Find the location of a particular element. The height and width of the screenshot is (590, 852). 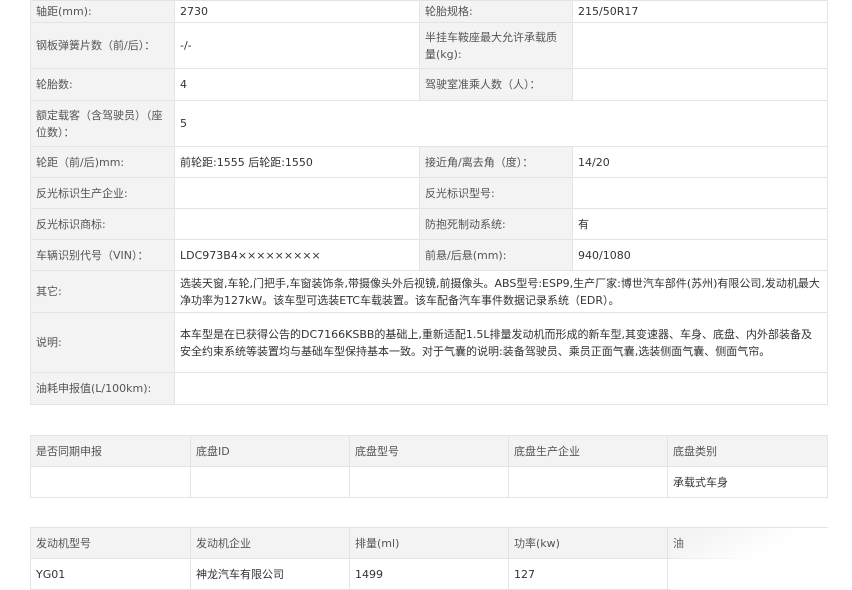

reflector-model-value is located at coordinates (700, 193).